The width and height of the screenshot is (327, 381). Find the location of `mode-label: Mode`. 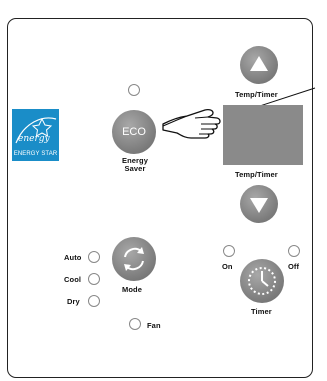

mode-label: Mode is located at coordinates (132, 289).